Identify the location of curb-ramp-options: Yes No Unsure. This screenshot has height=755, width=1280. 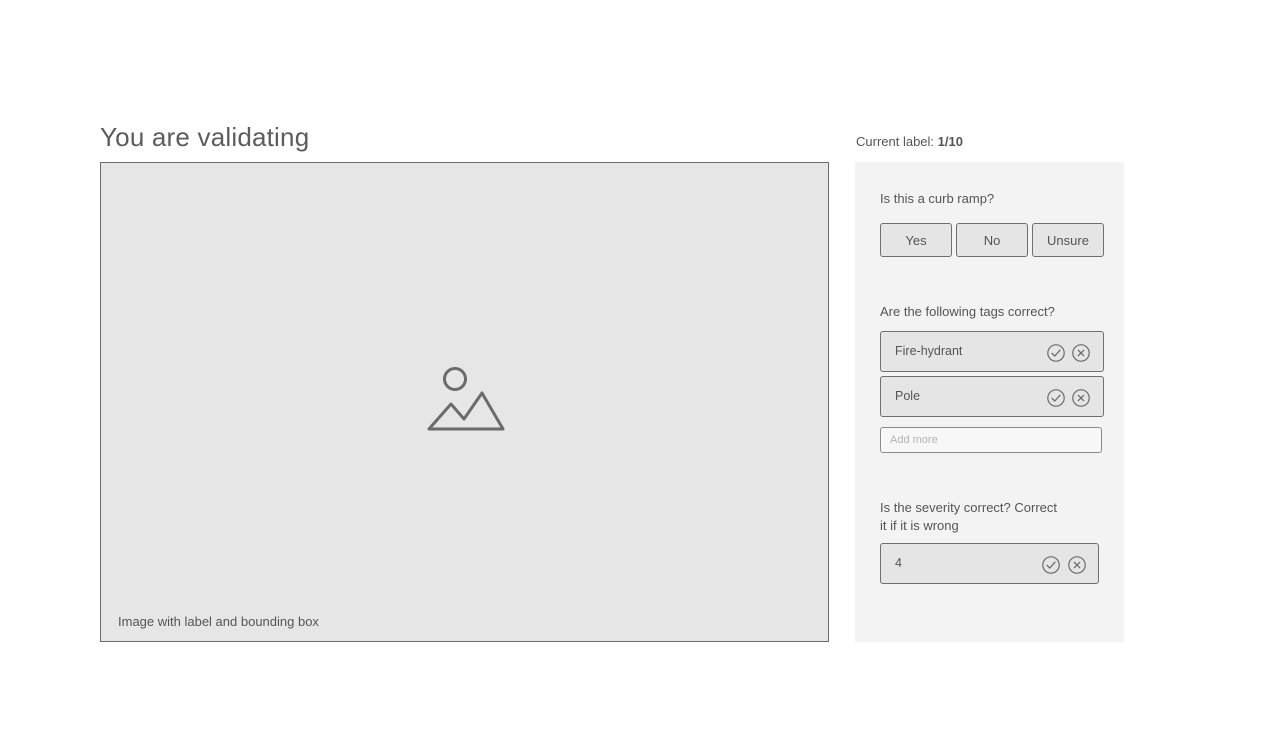
(992, 240).